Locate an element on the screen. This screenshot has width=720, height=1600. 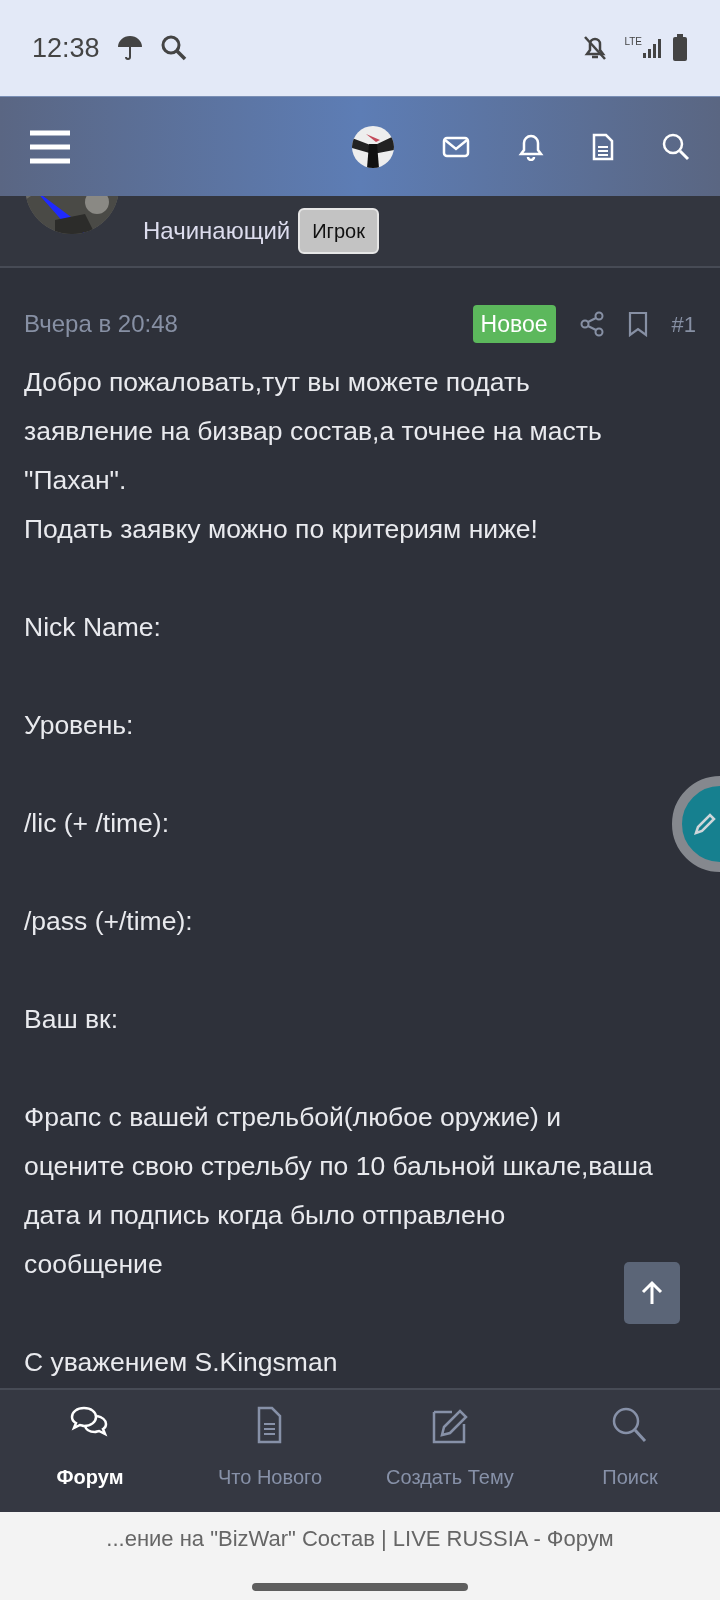
new-badge: Новое is located at coordinates (514, 324).